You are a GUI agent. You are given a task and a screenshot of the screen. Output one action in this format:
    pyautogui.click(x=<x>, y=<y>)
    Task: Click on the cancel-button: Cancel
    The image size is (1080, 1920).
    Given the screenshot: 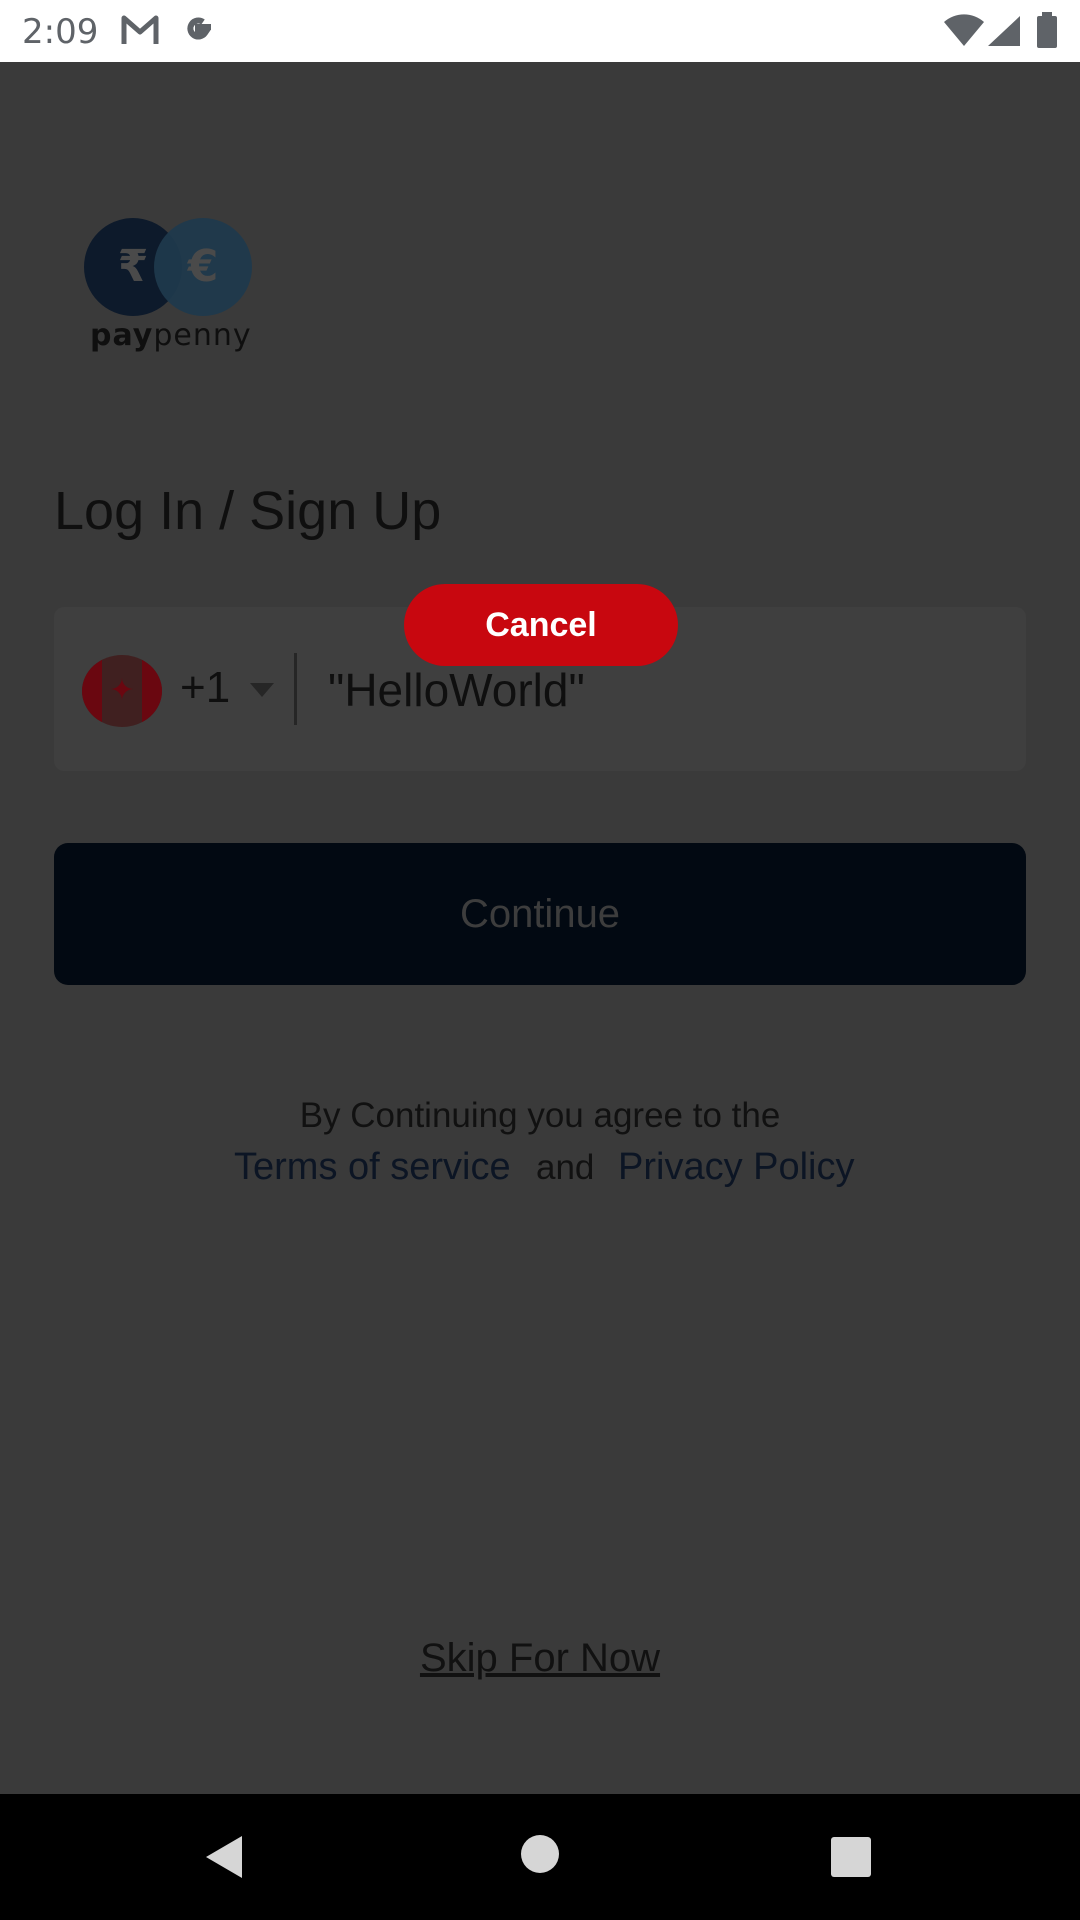 What is the action you would take?
    pyautogui.click(x=541, y=625)
    